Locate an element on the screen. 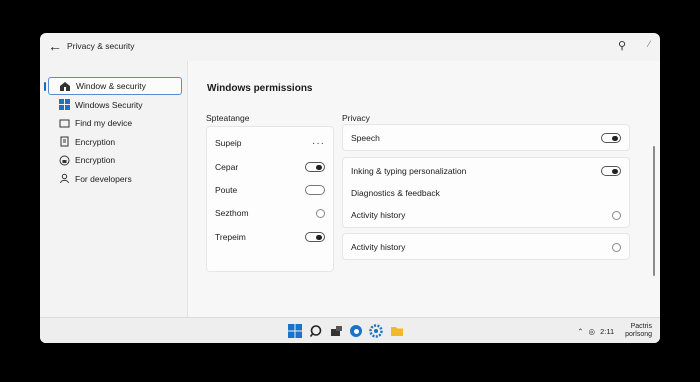 This screenshot has height=382, width=700. minimize-icon: ⁄ is located at coordinates (649, 44).